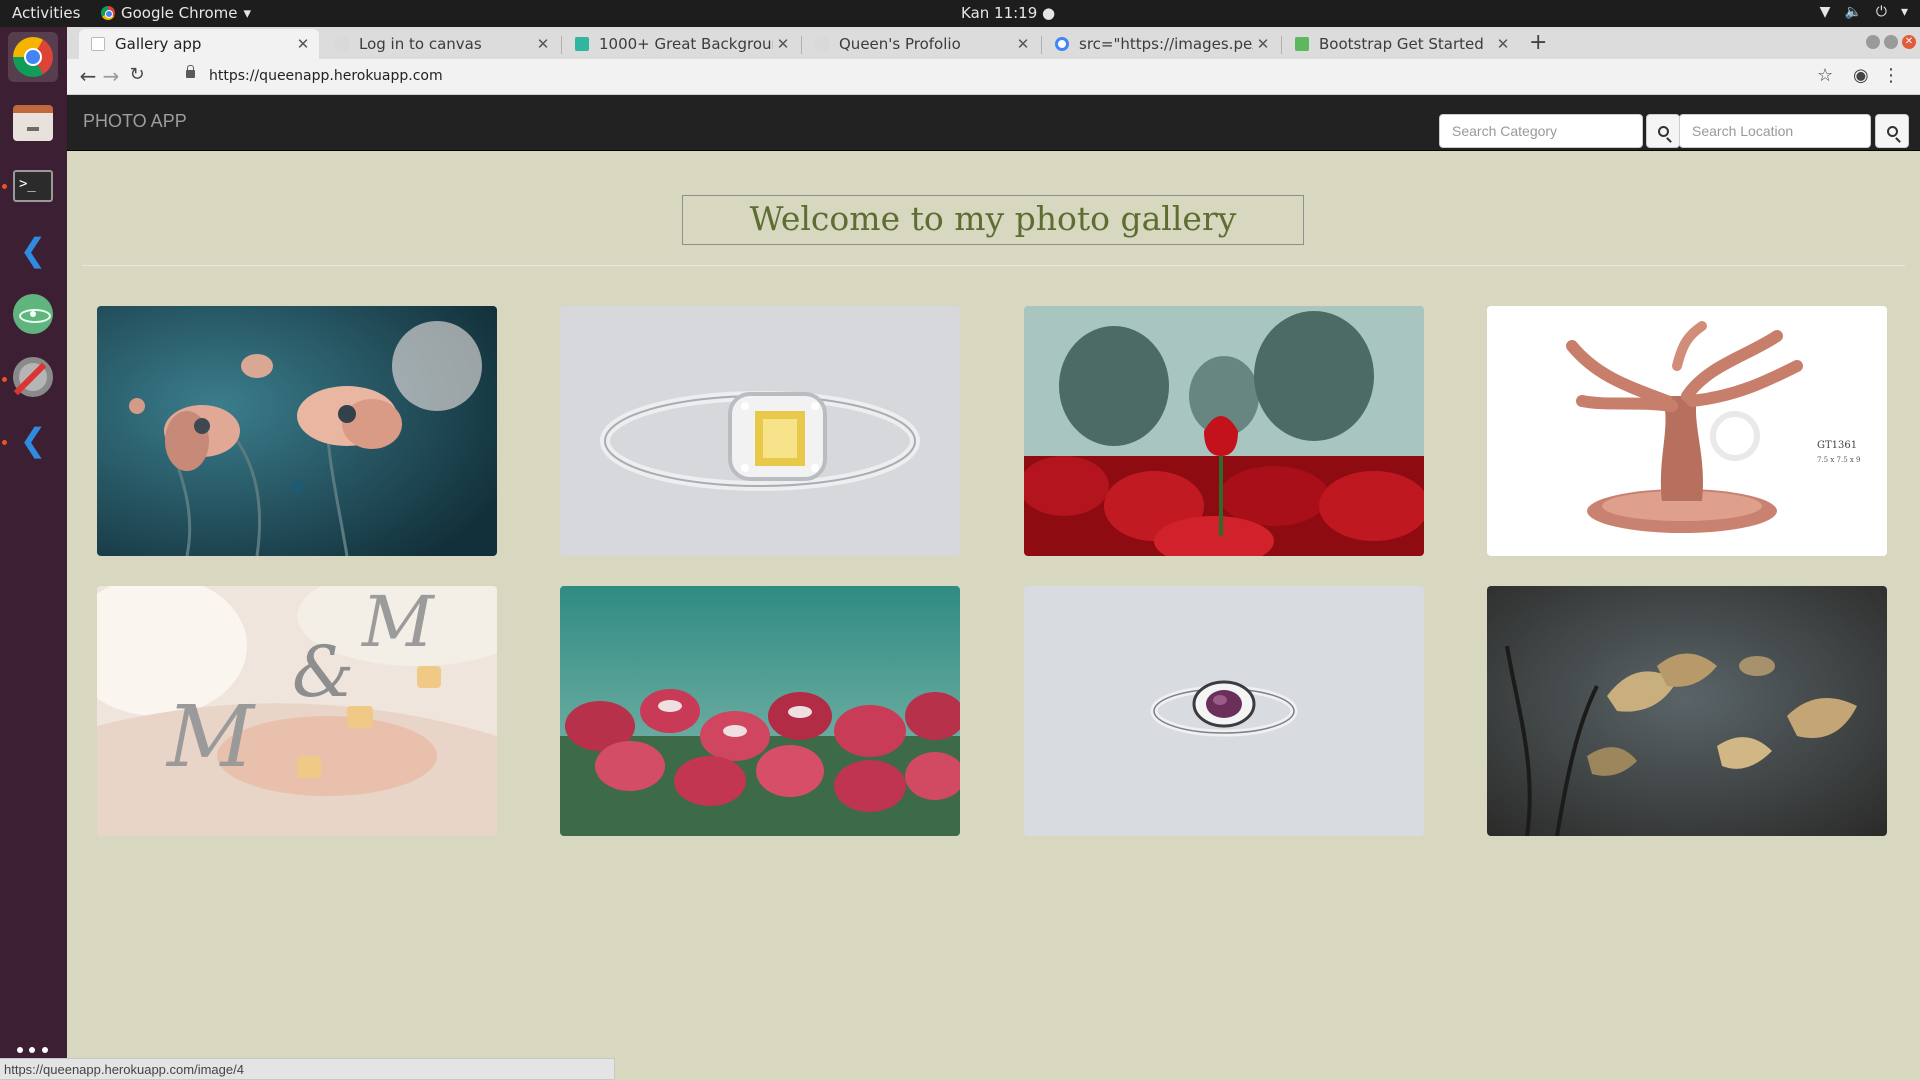 This screenshot has width=1920, height=1080. Describe the element at coordinates (1837, 445) in the screenshot. I see `product-code-label: GT1361` at that location.